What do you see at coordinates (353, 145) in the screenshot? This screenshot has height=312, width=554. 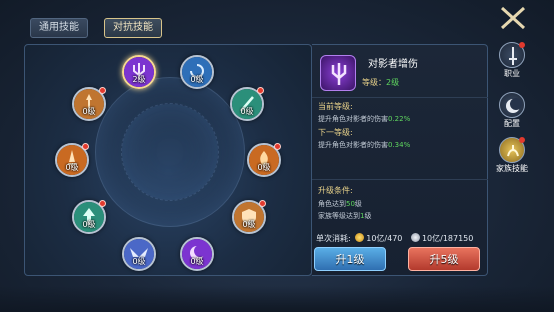 I see `next-effect-label: 提升角色对影者的伤害` at bounding box center [353, 145].